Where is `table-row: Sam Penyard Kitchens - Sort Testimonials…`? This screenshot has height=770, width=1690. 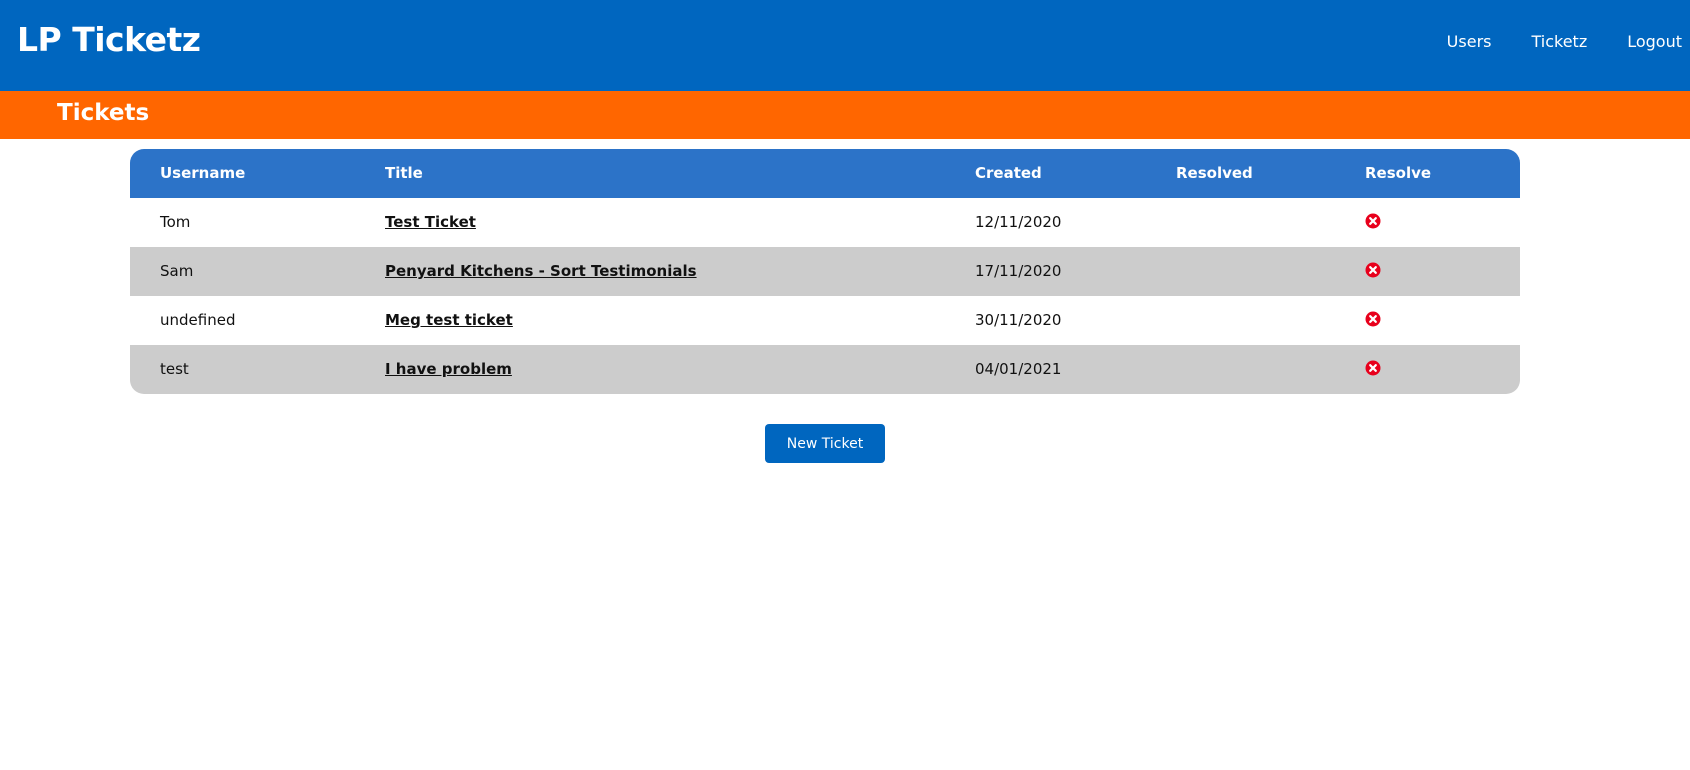
table-row: Sam Penyard Kitchens - Sort Testimonials… is located at coordinates (825, 271).